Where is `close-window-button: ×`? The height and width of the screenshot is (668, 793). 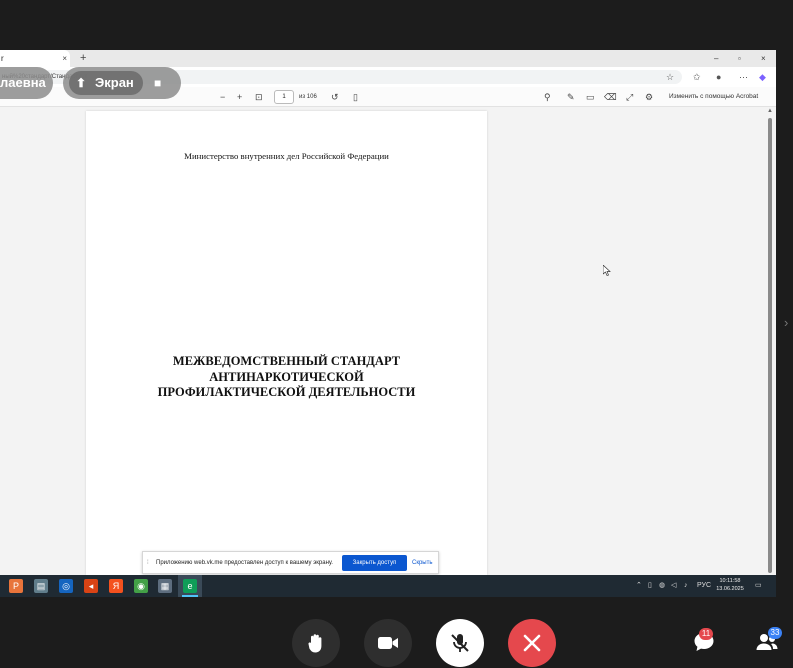 close-window-button: × is located at coordinates (763, 58).